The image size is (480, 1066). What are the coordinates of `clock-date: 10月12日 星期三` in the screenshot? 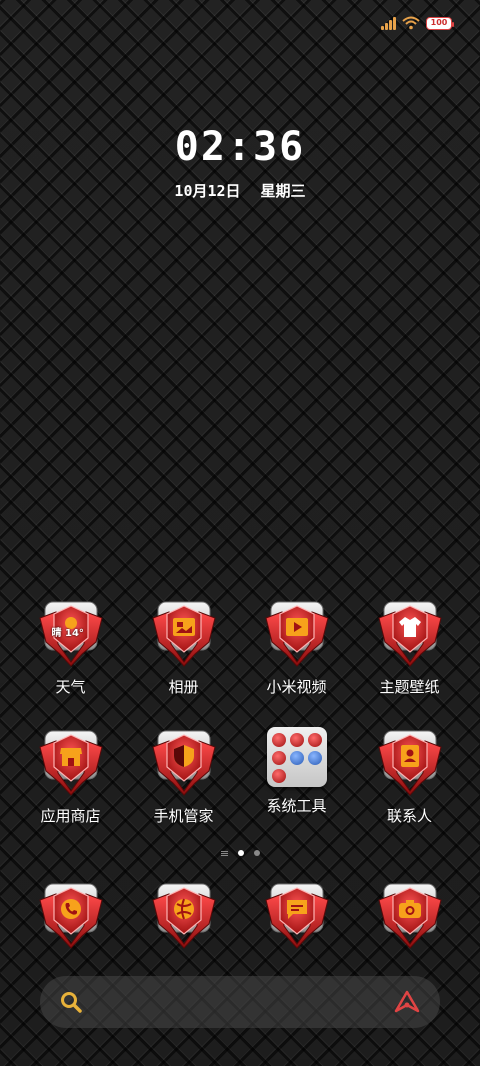 It's located at (240, 190).